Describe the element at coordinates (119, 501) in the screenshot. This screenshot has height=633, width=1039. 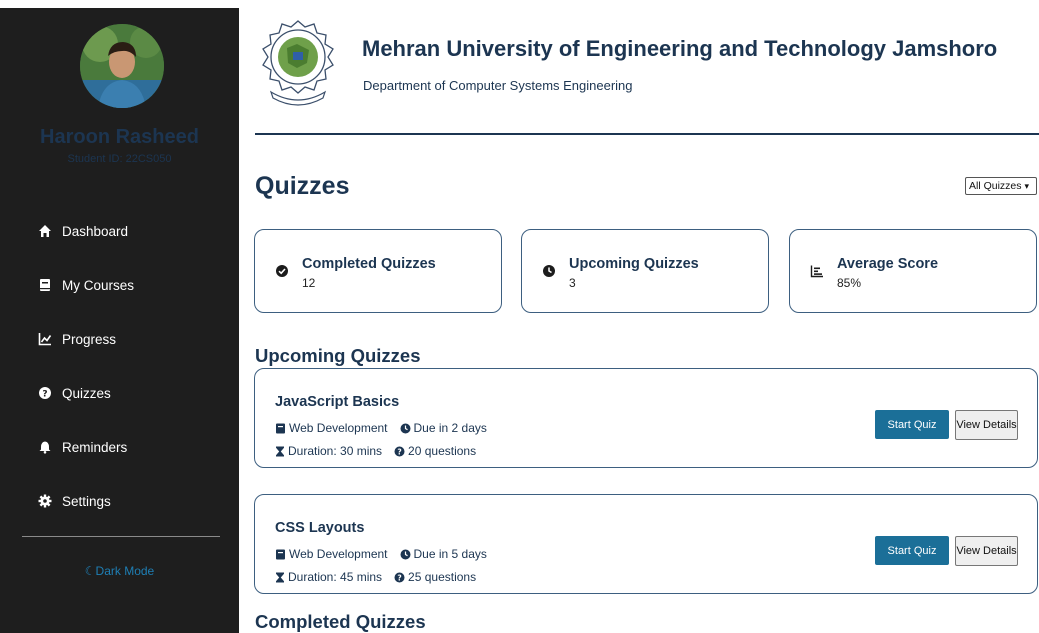
I see `sidebar-item-settings: Settings` at that location.